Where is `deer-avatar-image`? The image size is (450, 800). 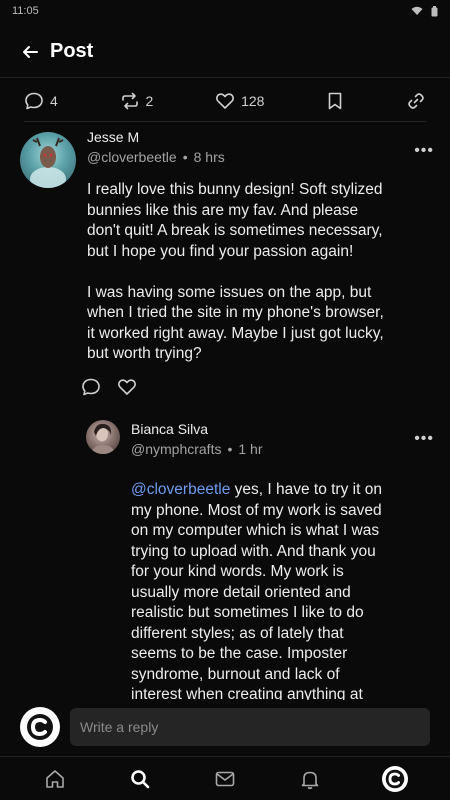 deer-avatar-image is located at coordinates (48, 162).